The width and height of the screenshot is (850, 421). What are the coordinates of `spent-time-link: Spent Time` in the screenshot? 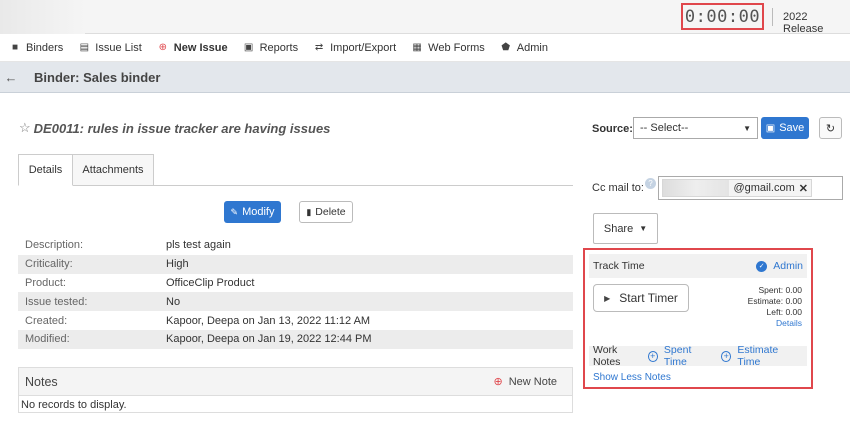 It's located at (688, 356).